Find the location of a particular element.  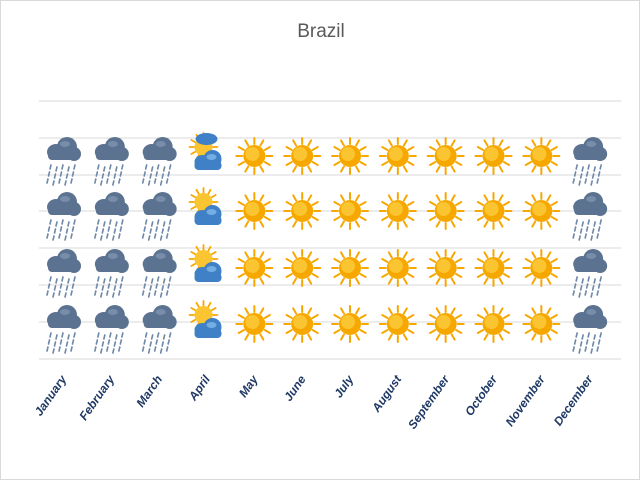

x-tick-label: July is located at coordinates (344, 386).